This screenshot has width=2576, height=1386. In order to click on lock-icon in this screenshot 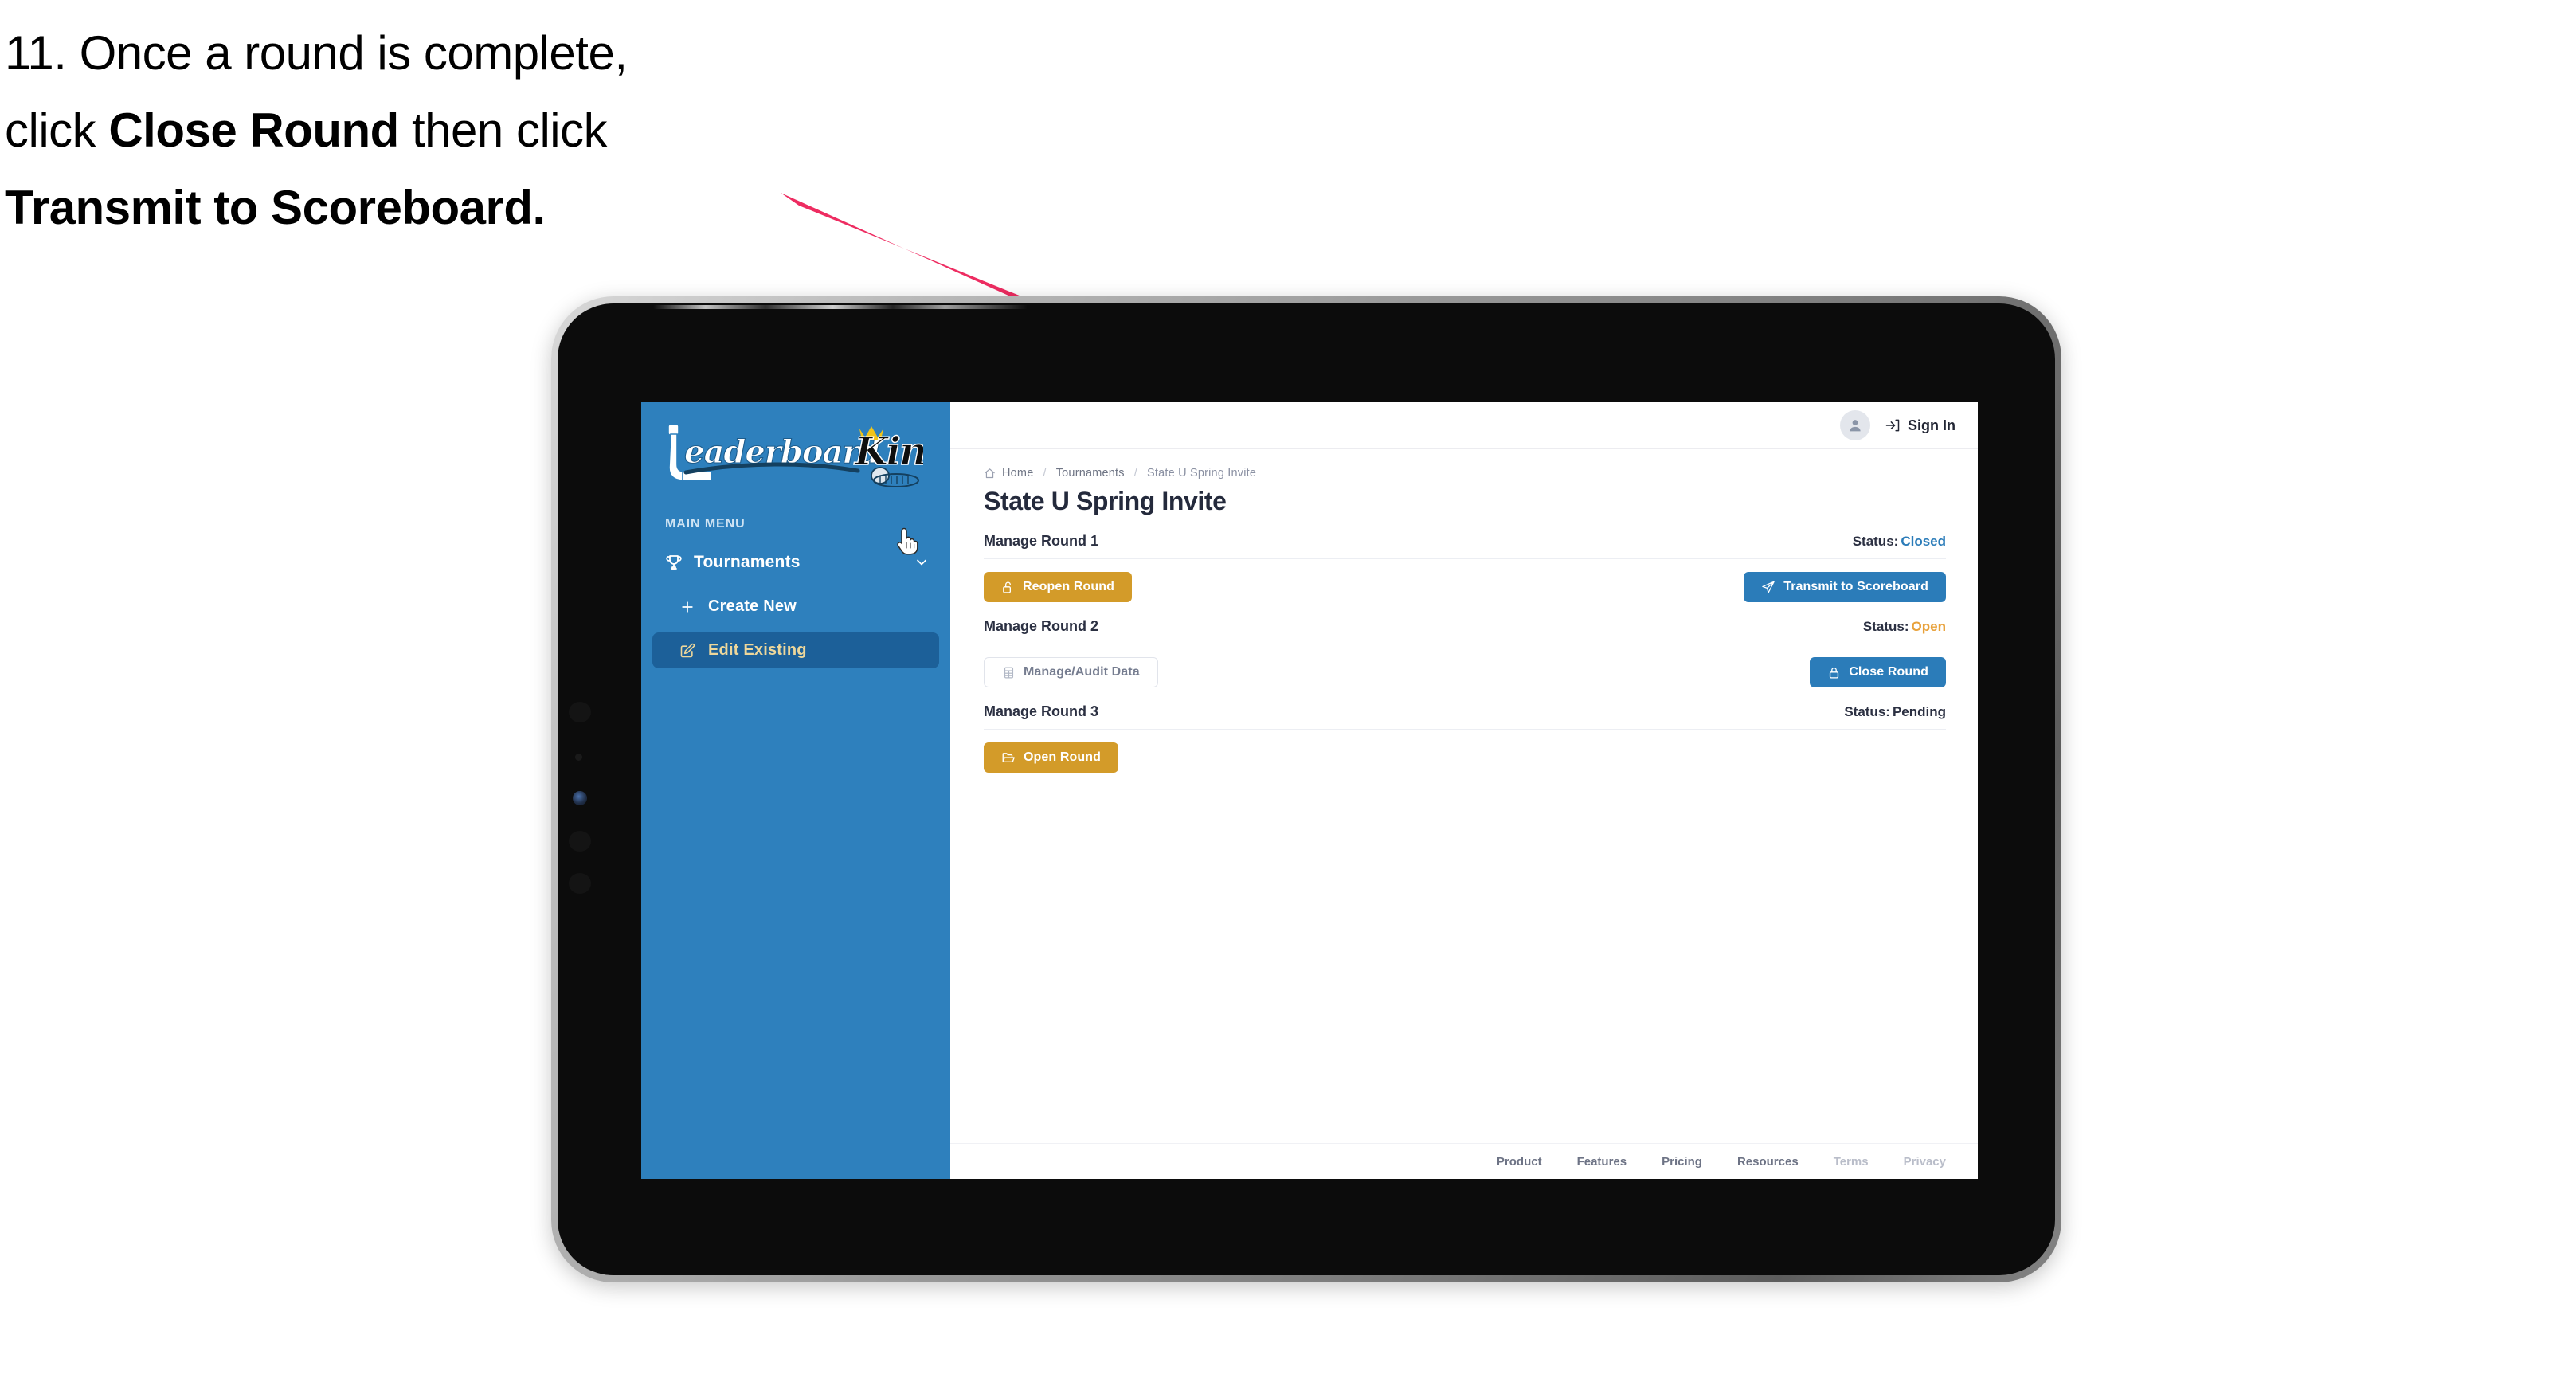, I will do `click(1834, 672)`.